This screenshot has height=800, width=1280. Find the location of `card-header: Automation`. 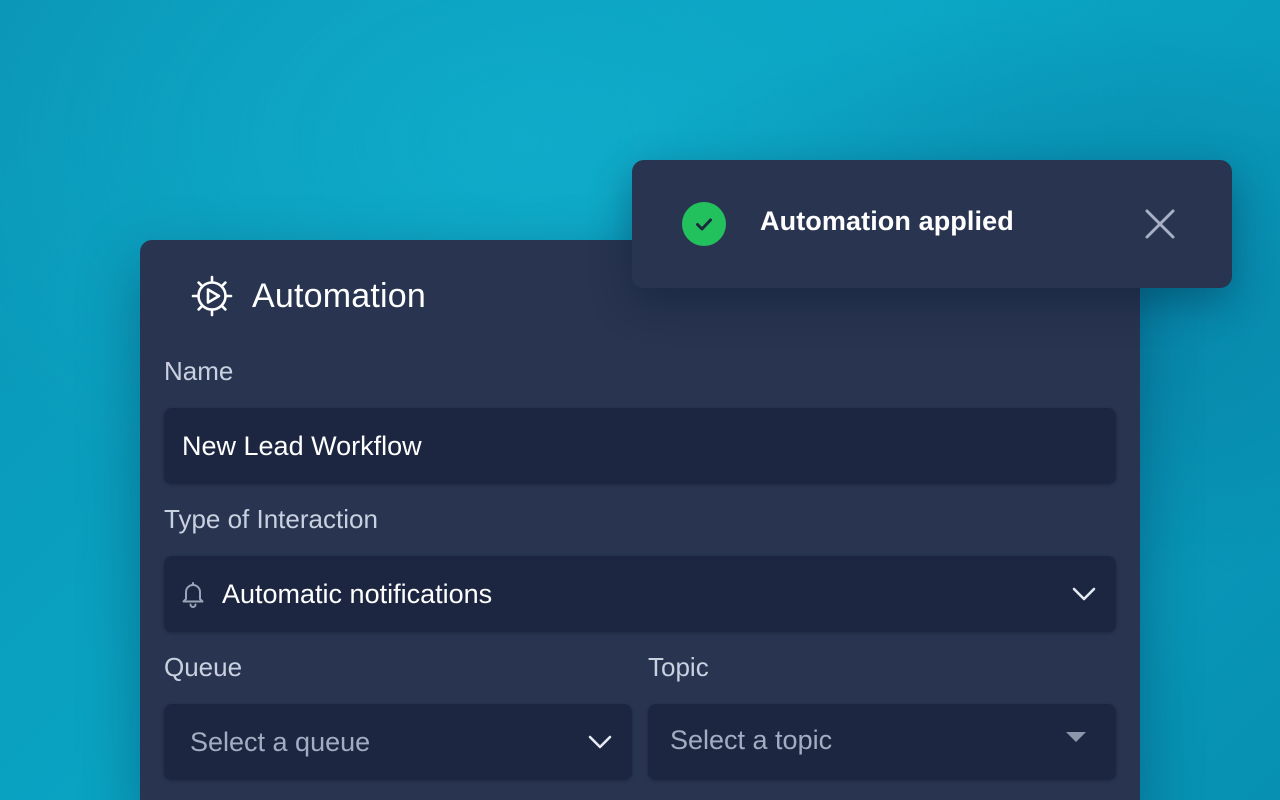

card-header: Automation is located at coordinates (308, 296).